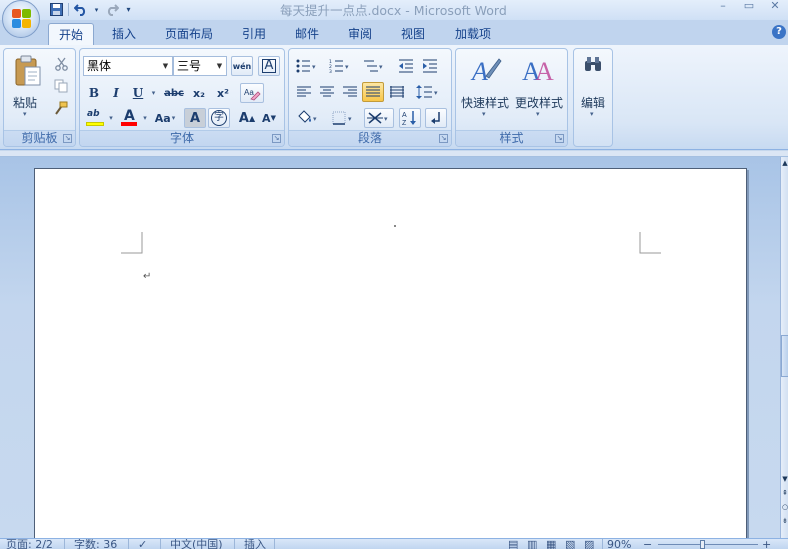 The width and height of the screenshot is (788, 549). Describe the element at coordinates (473, 34) in the screenshot. I see `tab-addins: 加载项` at that location.